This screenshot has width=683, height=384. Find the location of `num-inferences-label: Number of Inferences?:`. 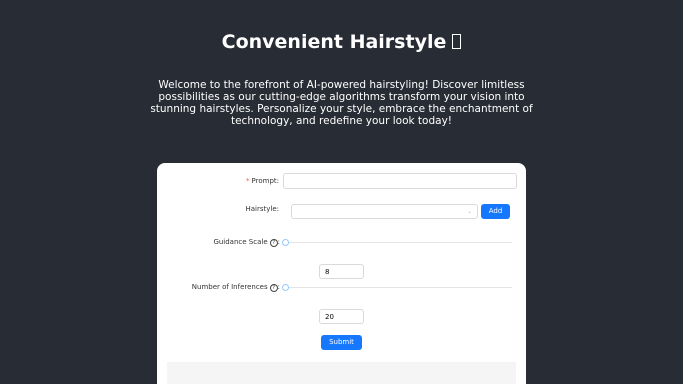

num-inferences-label: Number of Inferences?: is located at coordinates (225, 287).